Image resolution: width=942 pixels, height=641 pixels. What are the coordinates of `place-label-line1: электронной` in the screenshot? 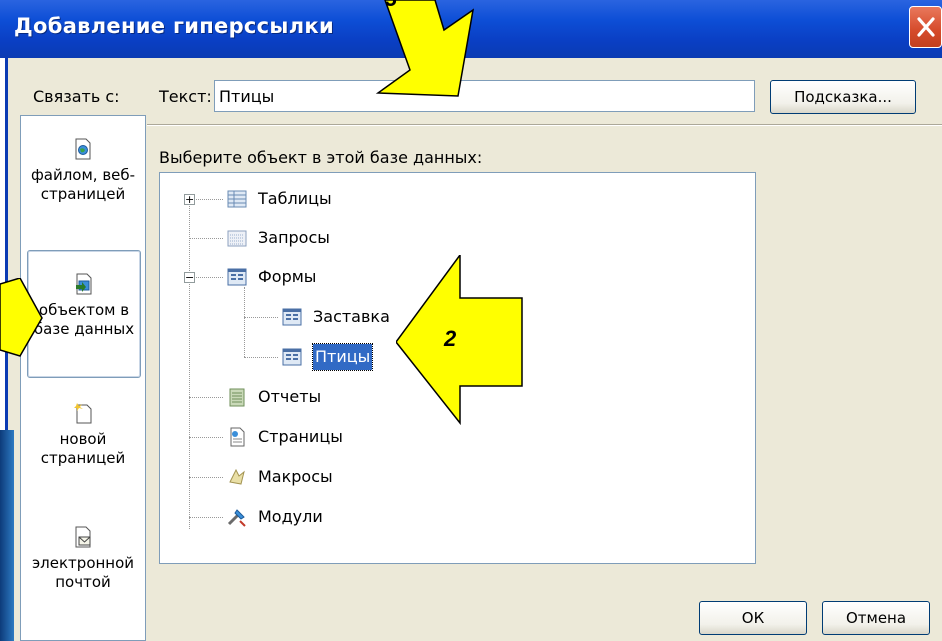 It's located at (83, 563).